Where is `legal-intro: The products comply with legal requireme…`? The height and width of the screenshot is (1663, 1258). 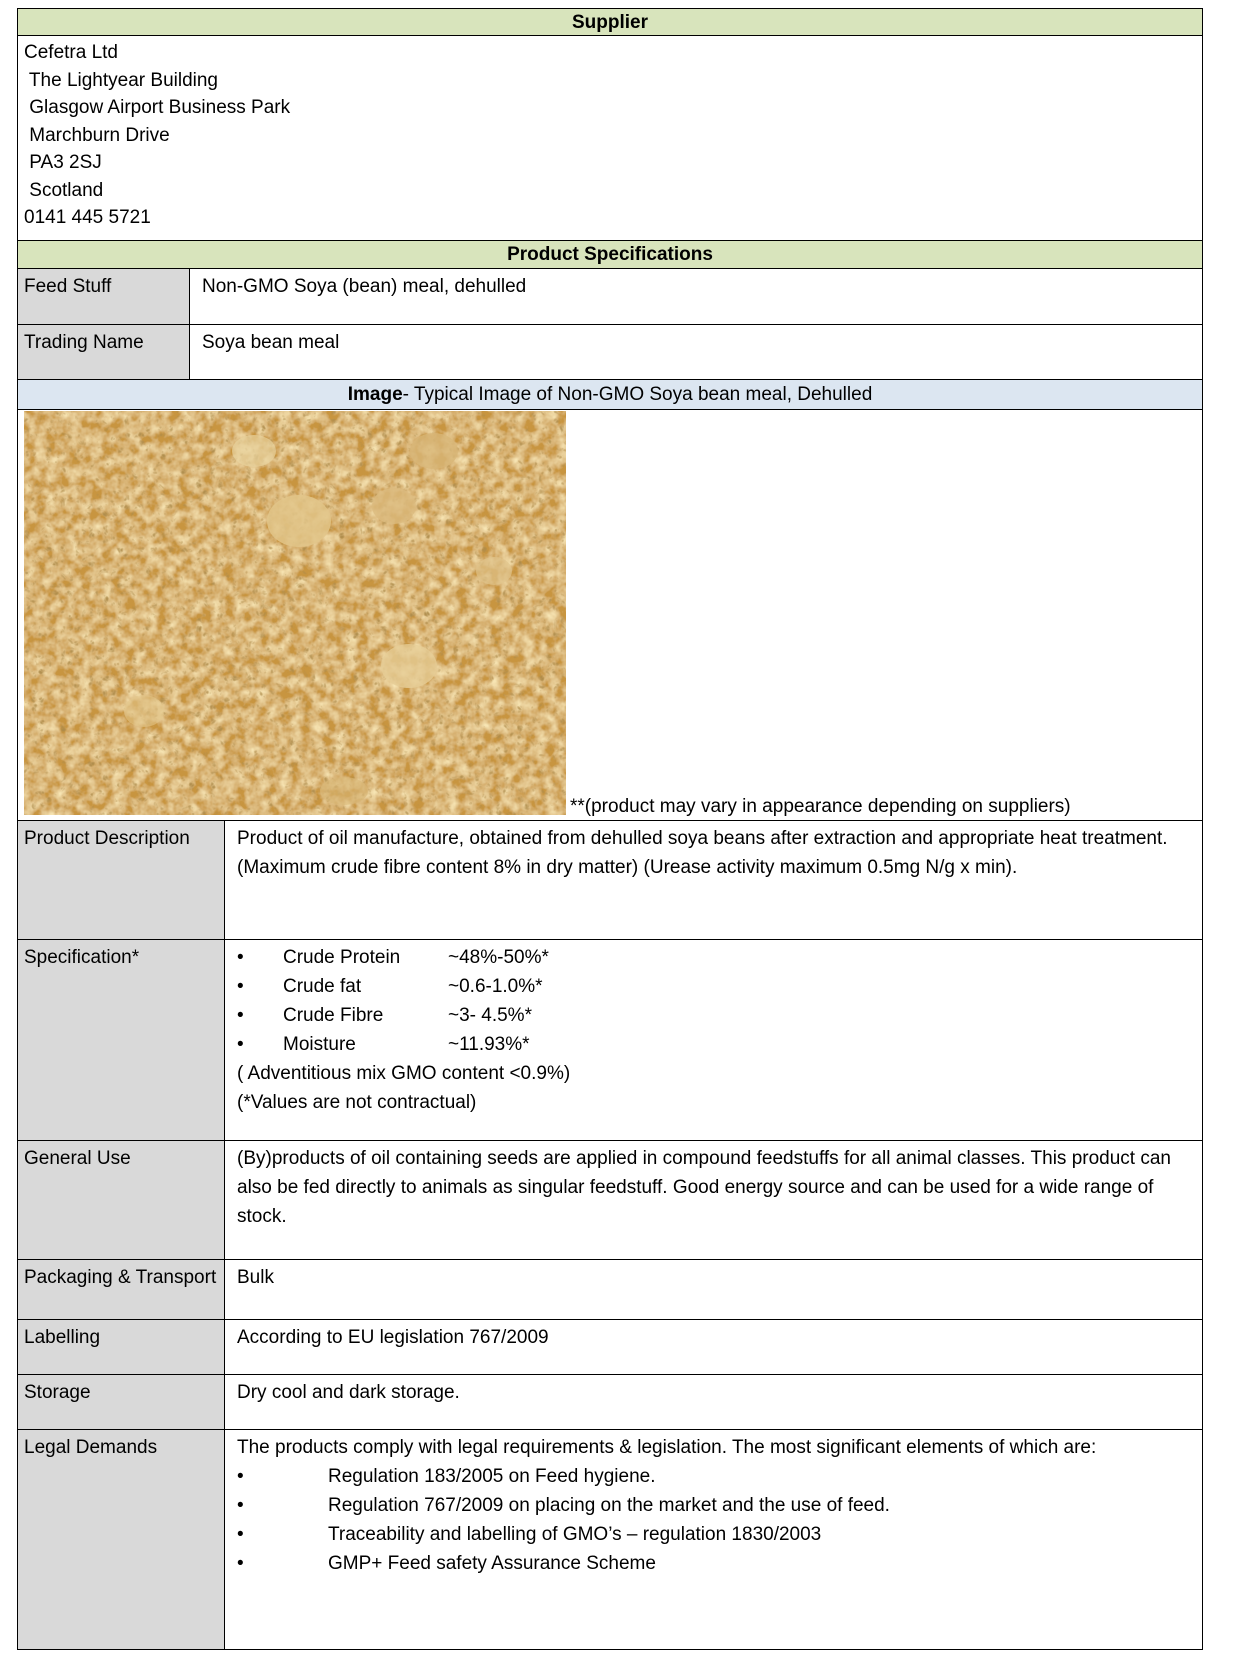 legal-intro: The products comply with legal requireme… is located at coordinates (667, 1447).